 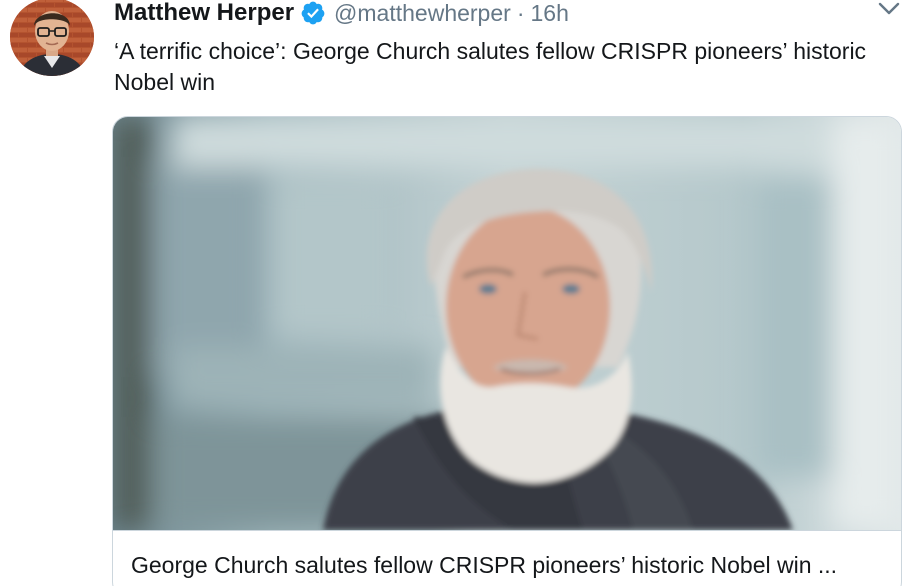 I want to click on avatar, so click(x=52, y=38).